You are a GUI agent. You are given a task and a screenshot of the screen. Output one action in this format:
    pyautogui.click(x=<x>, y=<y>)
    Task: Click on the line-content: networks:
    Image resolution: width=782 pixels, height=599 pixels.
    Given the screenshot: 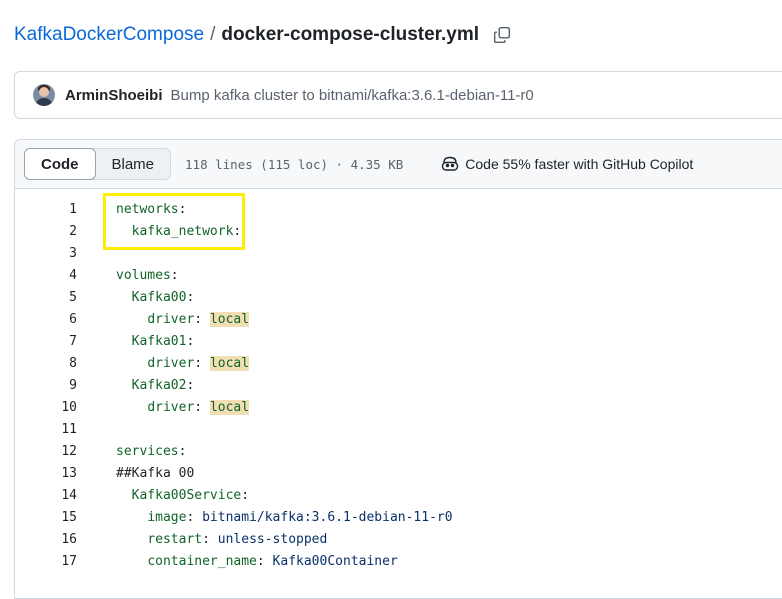 What is the action you would take?
    pyautogui.click(x=151, y=209)
    